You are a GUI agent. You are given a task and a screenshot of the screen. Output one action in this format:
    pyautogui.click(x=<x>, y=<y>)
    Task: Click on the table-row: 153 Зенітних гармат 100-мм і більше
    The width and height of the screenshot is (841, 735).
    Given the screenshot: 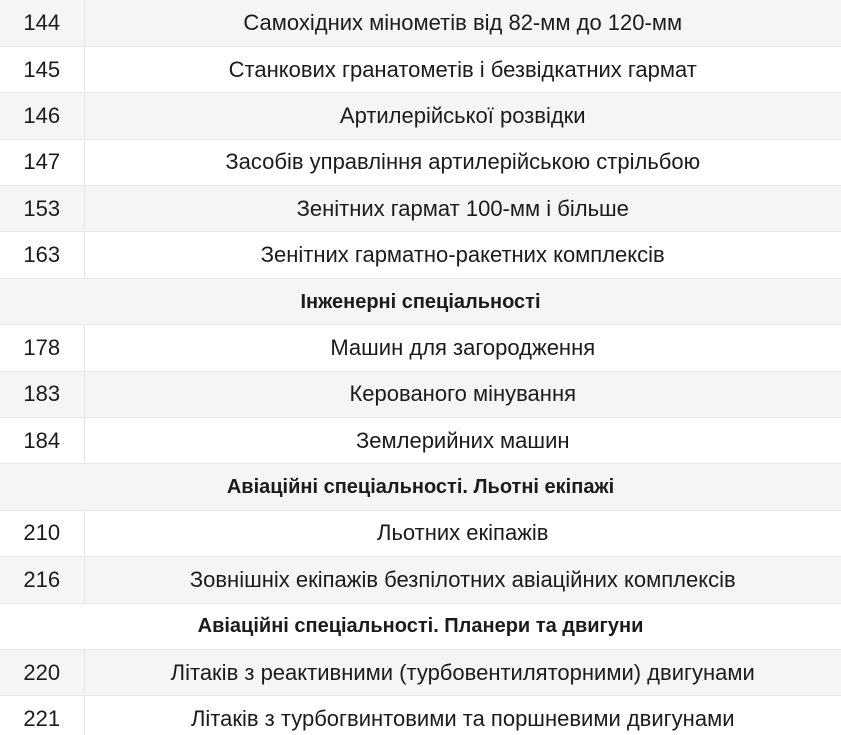 What is the action you would take?
    pyautogui.click(x=420, y=209)
    